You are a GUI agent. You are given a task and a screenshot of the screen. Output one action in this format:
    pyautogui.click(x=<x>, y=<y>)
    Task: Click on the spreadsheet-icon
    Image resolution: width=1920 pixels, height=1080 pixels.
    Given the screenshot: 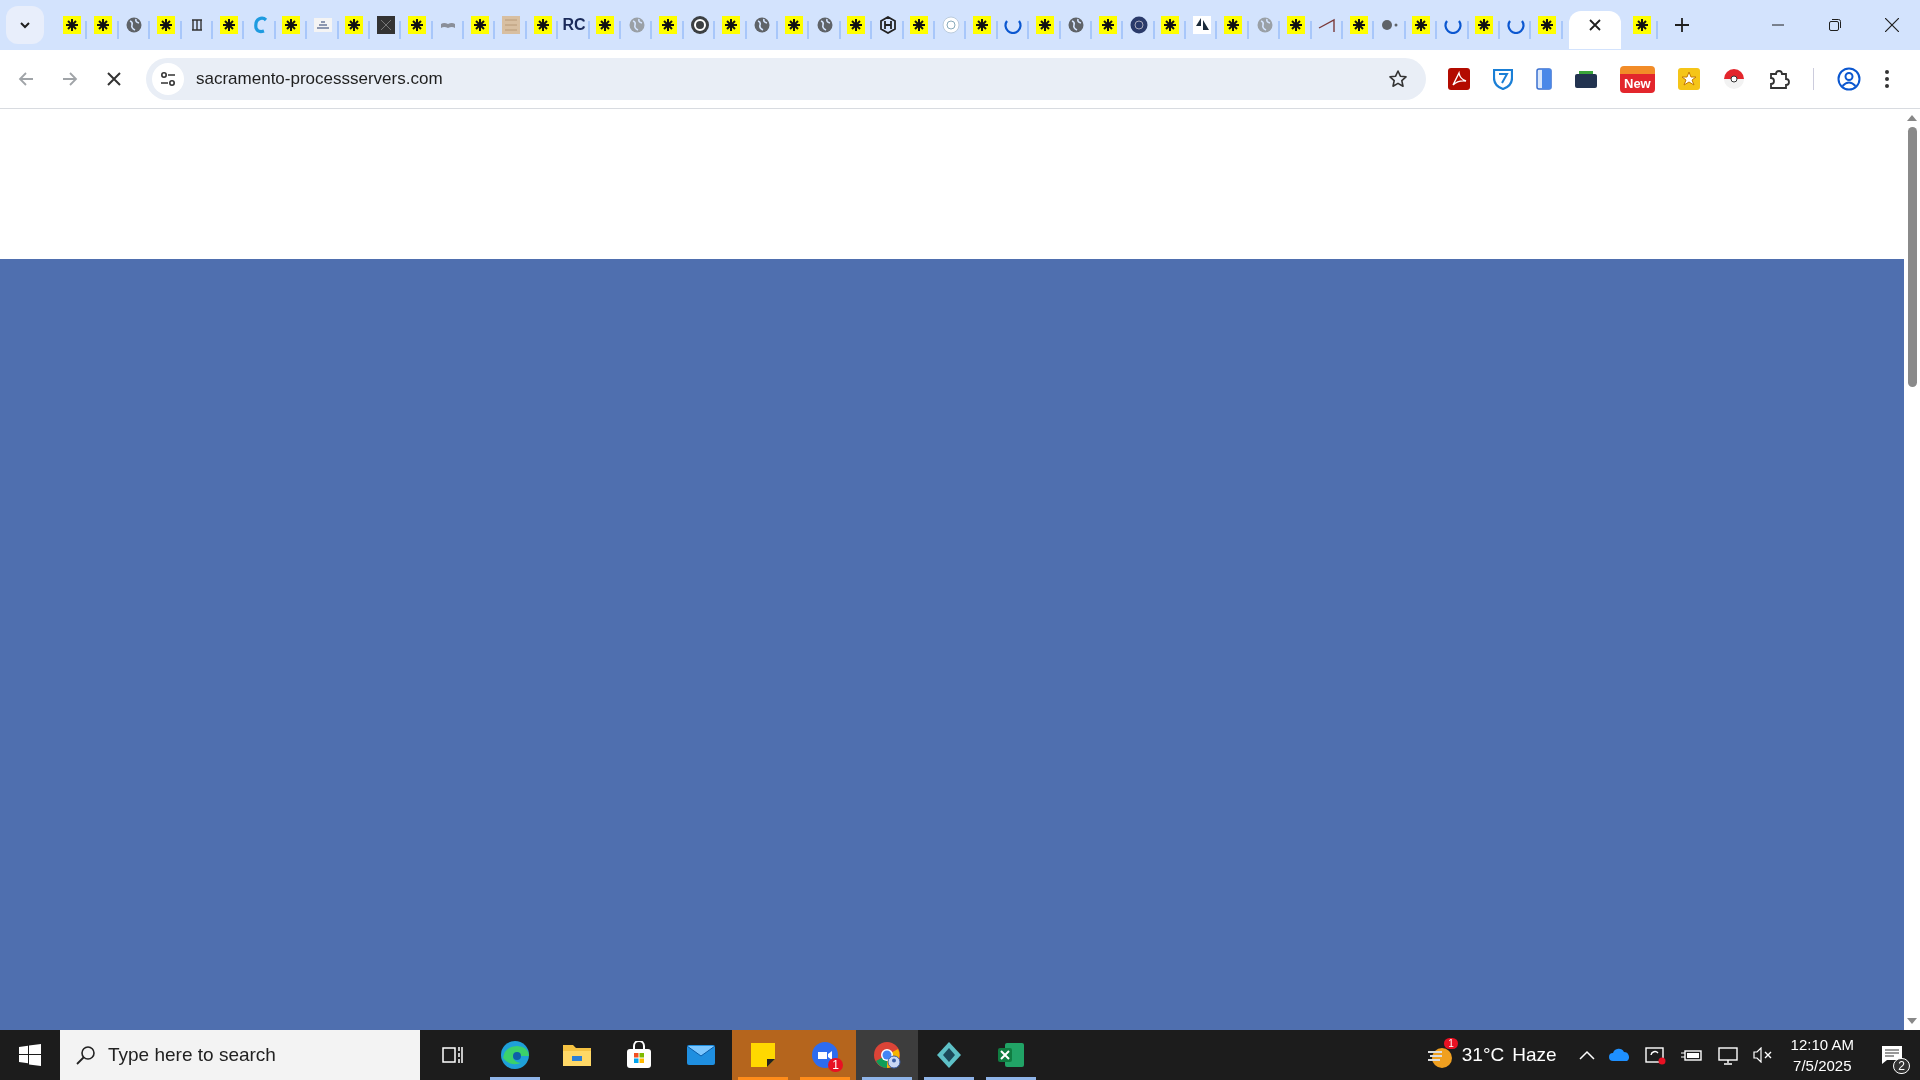 What is the action you would take?
    pyautogui.click(x=1011, y=1055)
    